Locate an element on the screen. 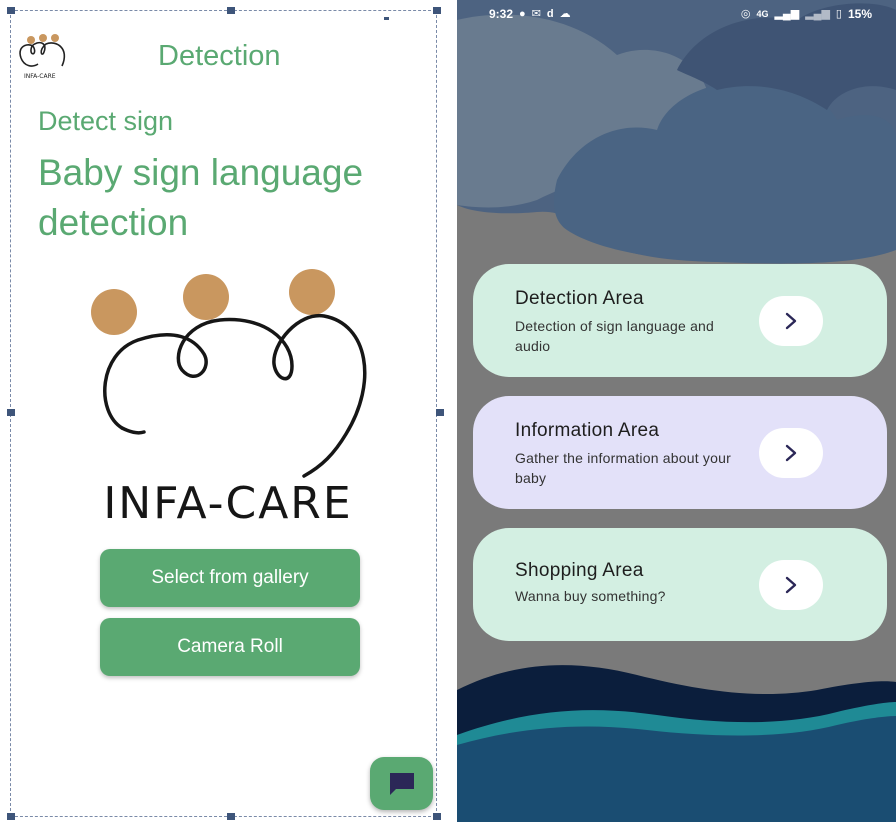 Image resolution: width=896 pixels, height=822 pixels. selection-frame-bottom is located at coordinates (223, 816).